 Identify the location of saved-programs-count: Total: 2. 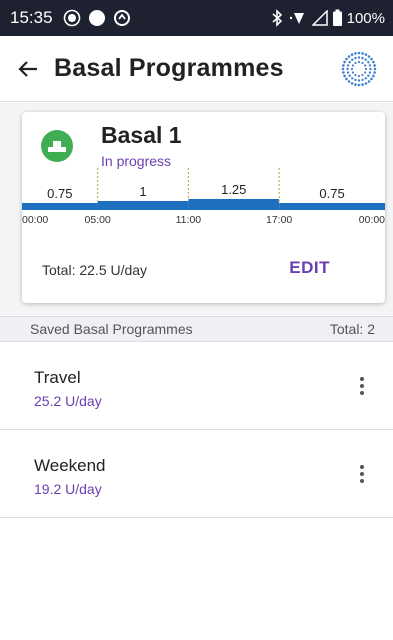
(352, 329).